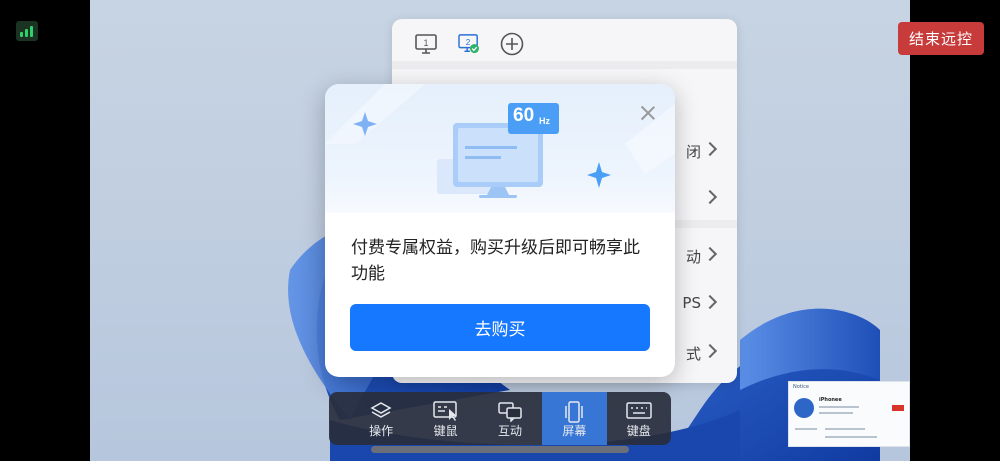 The width and height of the screenshot is (1000, 461). Describe the element at coordinates (445, 431) in the screenshot. I see `toolbar-item-label: 键鼠` at that location.